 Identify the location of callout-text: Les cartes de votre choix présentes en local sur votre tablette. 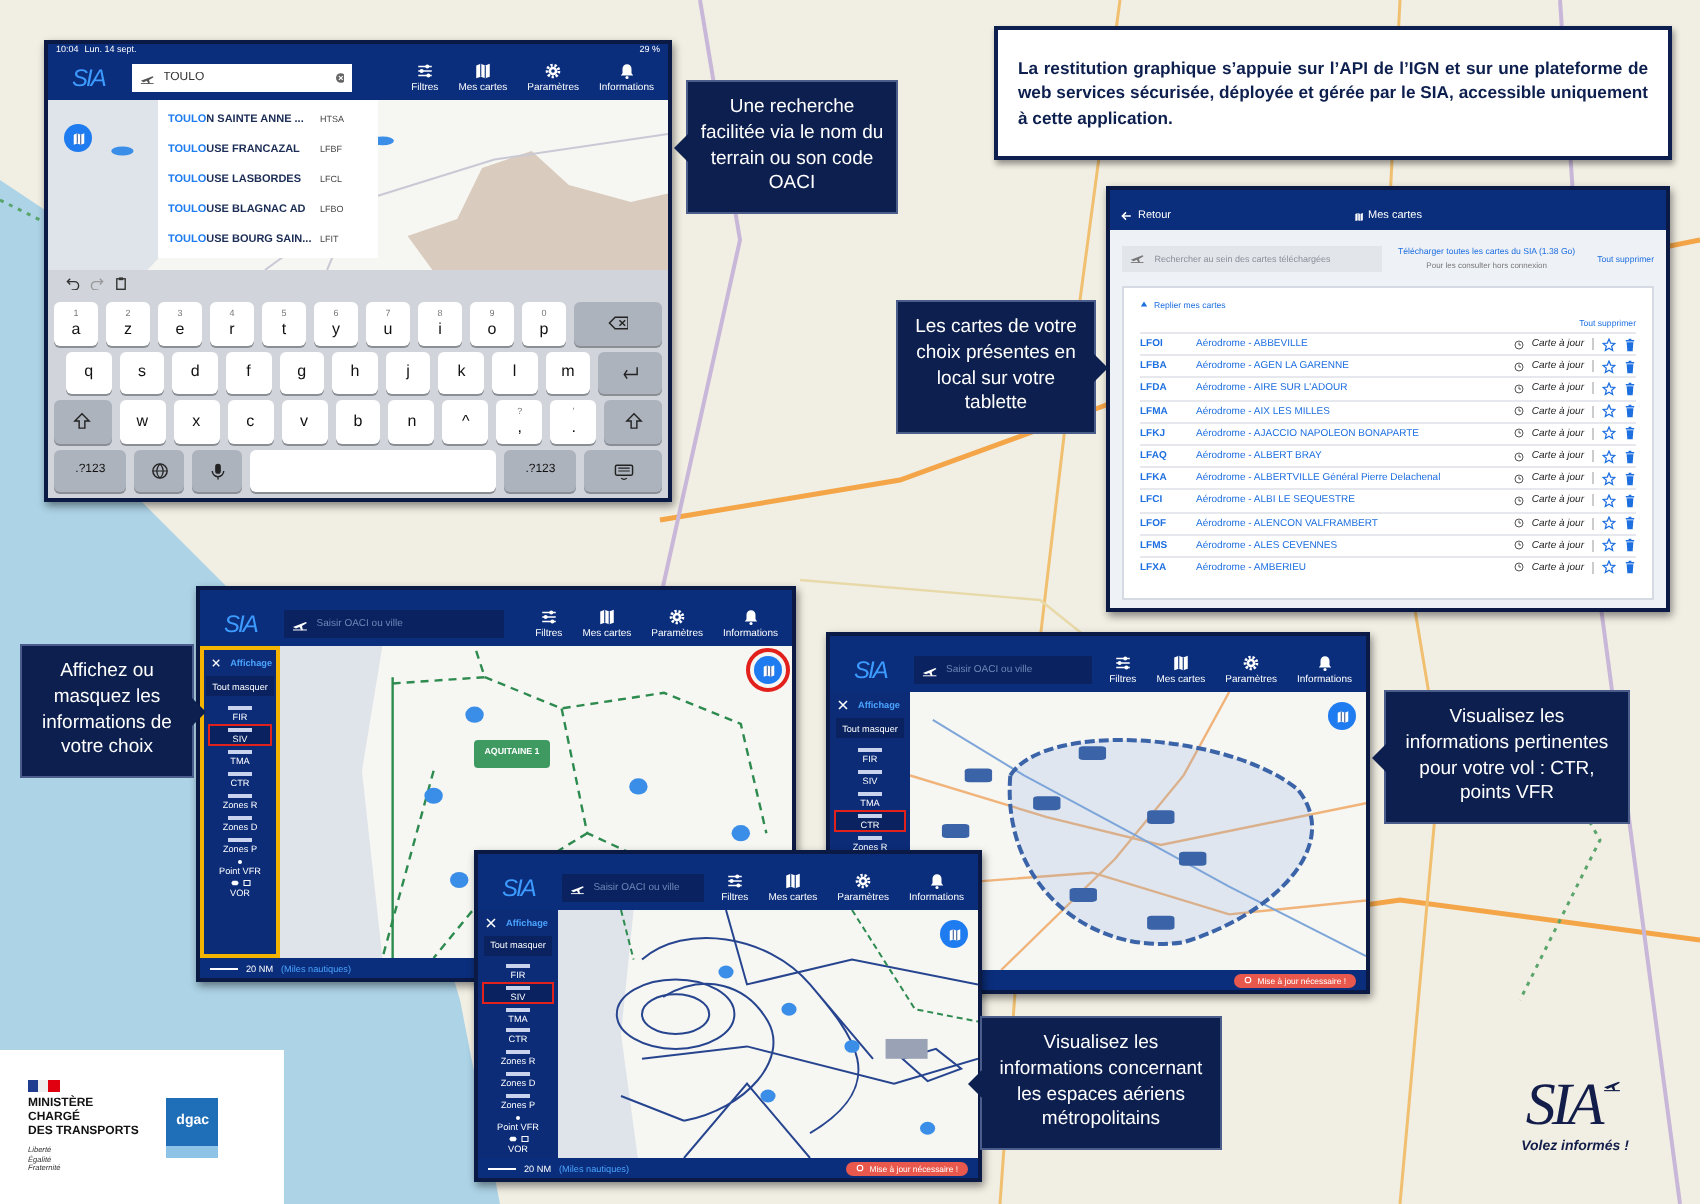
(996, 367).